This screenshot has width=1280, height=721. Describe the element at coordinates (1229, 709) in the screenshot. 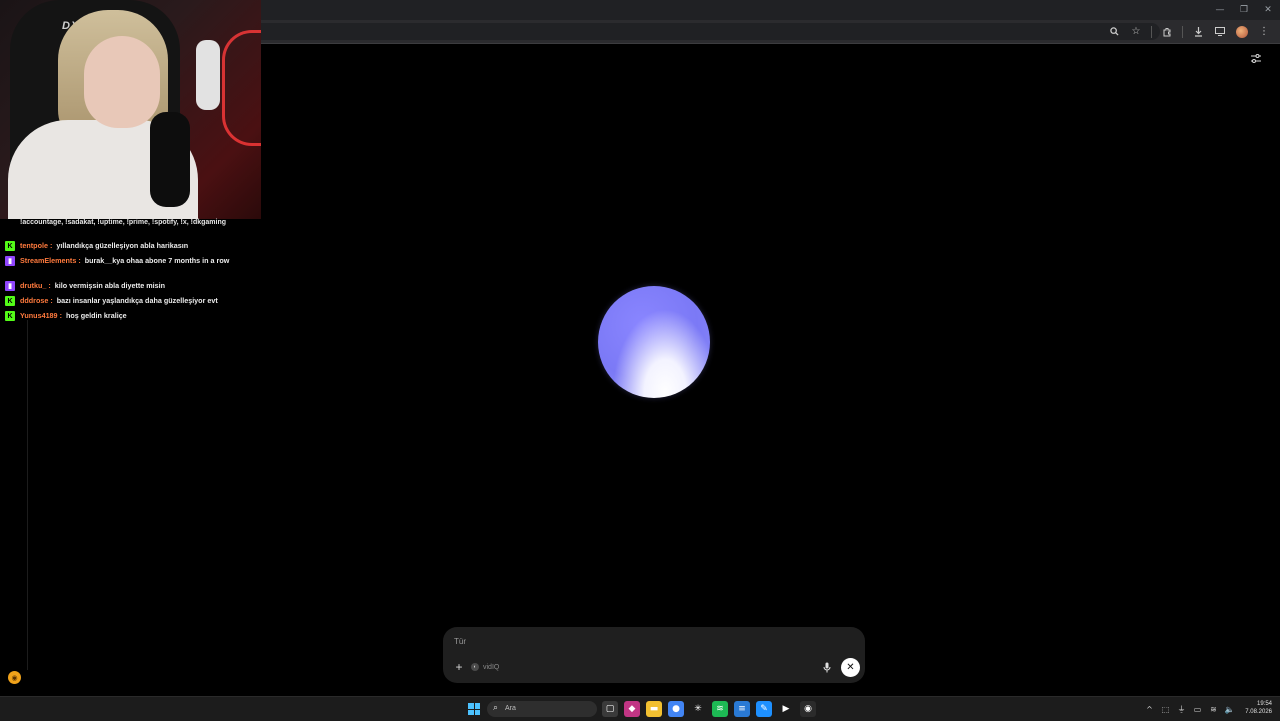

I see `volume-icon: 🔈` at that location.